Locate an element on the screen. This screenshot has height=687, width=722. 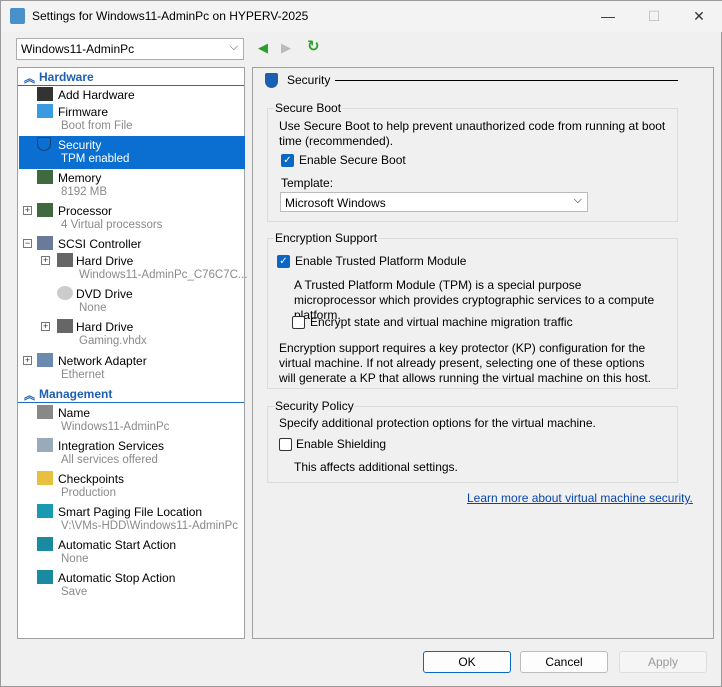
tree-item-automatic-stop-action: Automatic Stop Action Save is located at coordinates (132, 585).